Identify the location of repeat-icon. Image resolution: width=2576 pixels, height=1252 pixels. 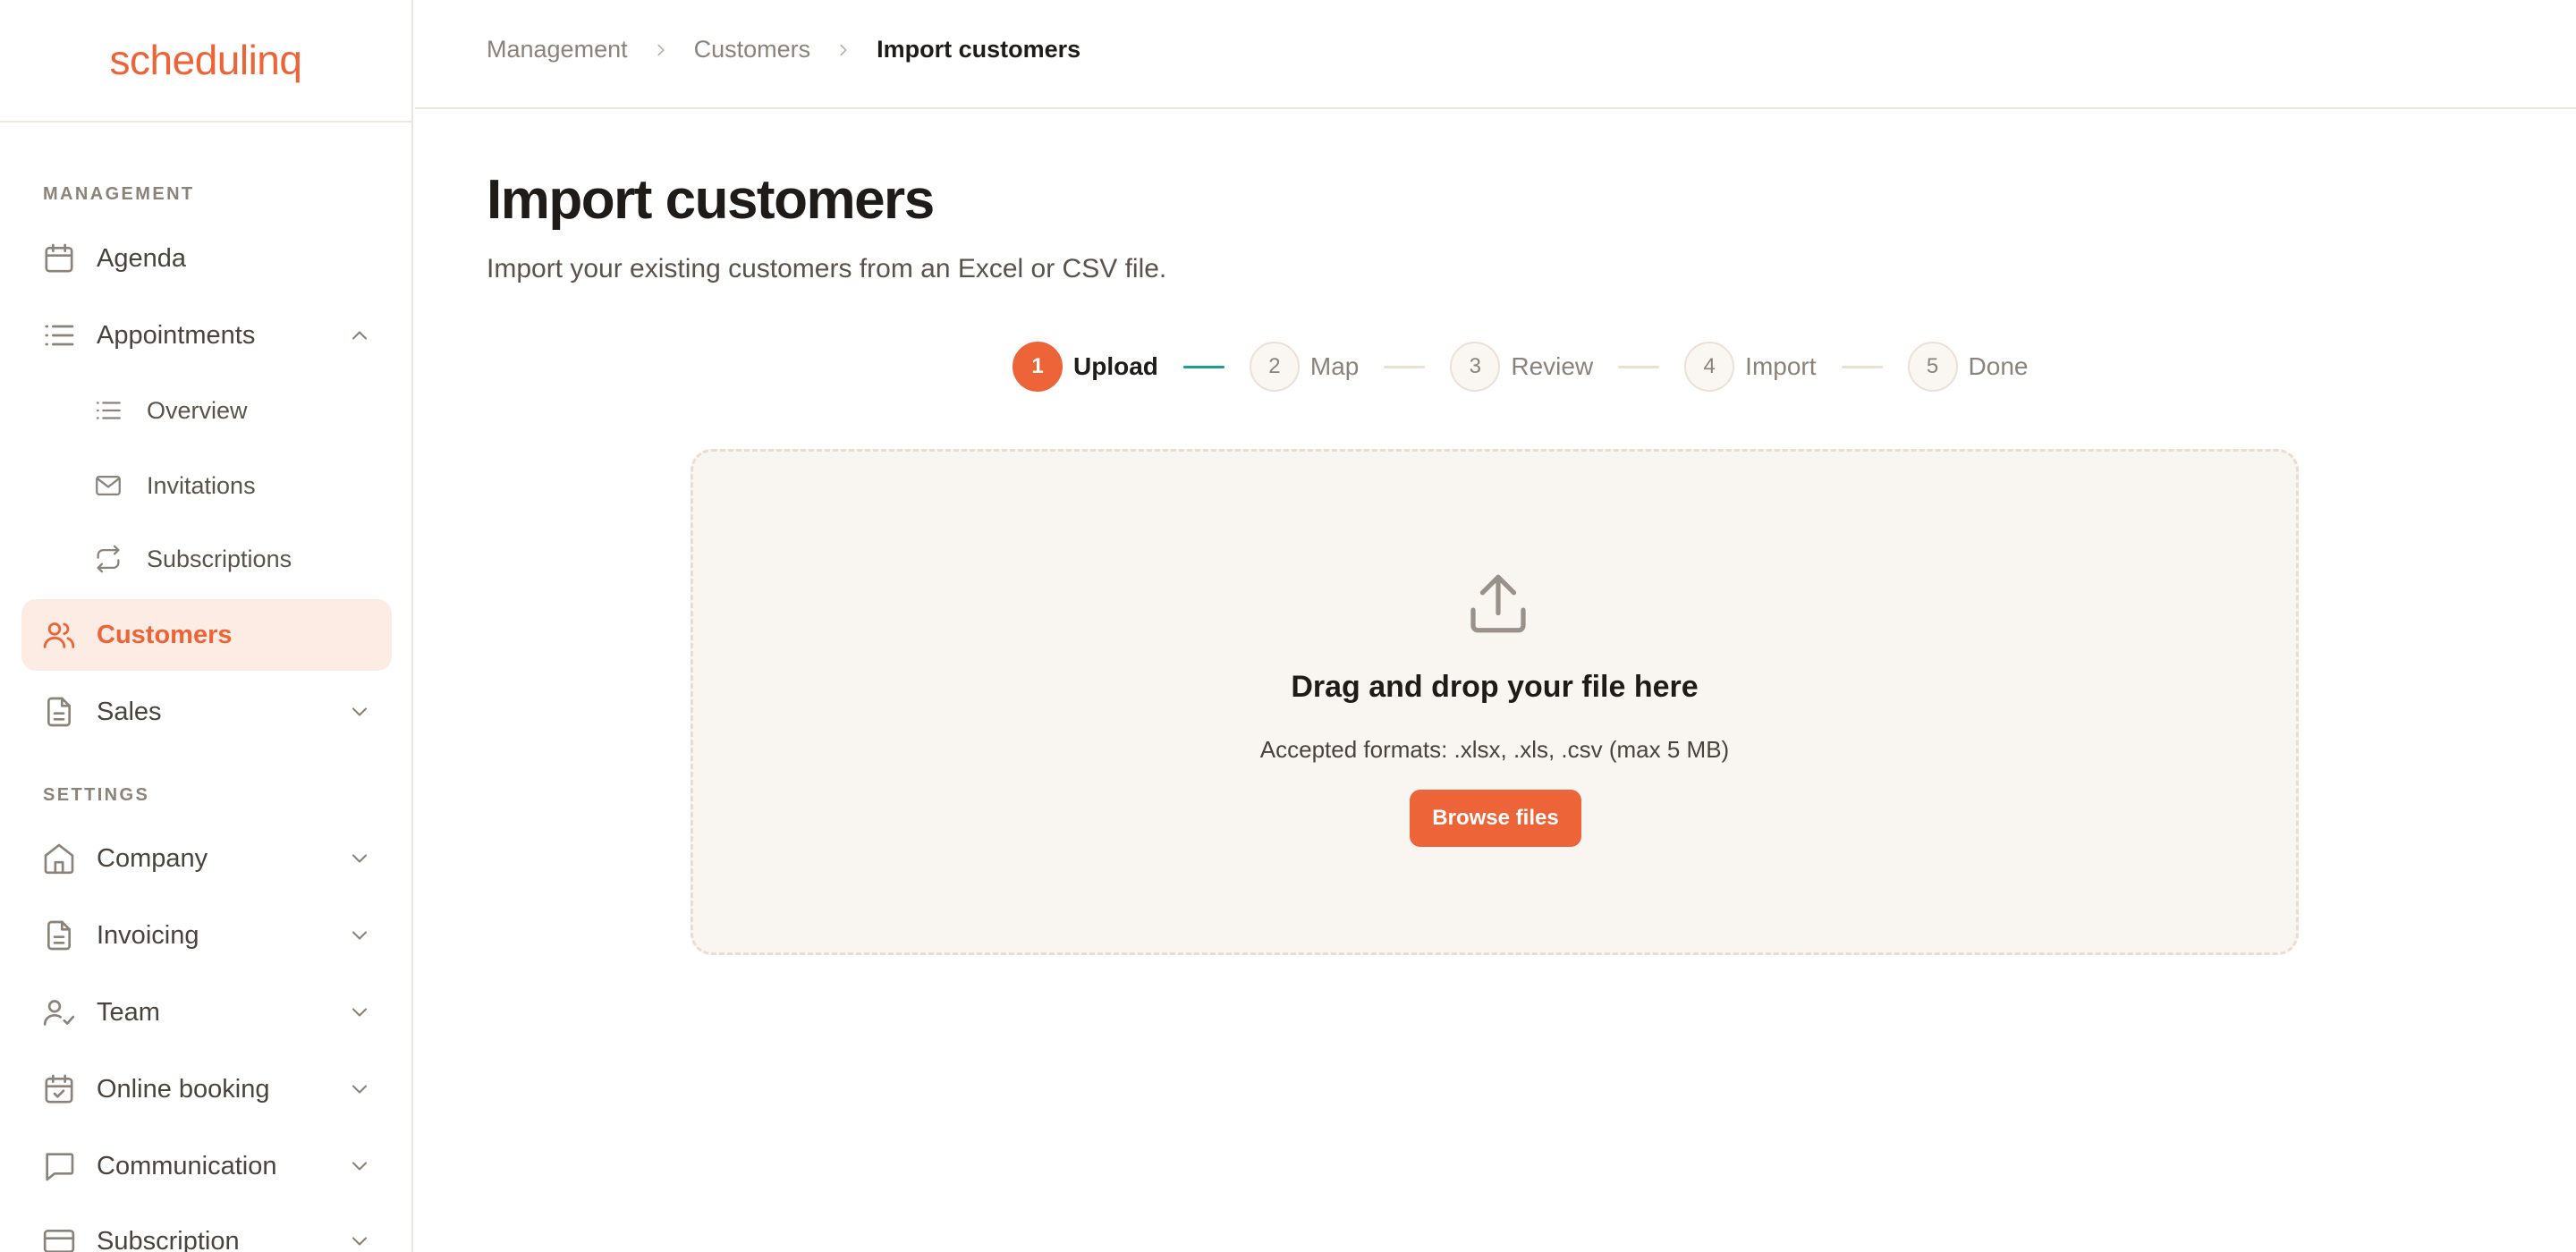
(108, 559).